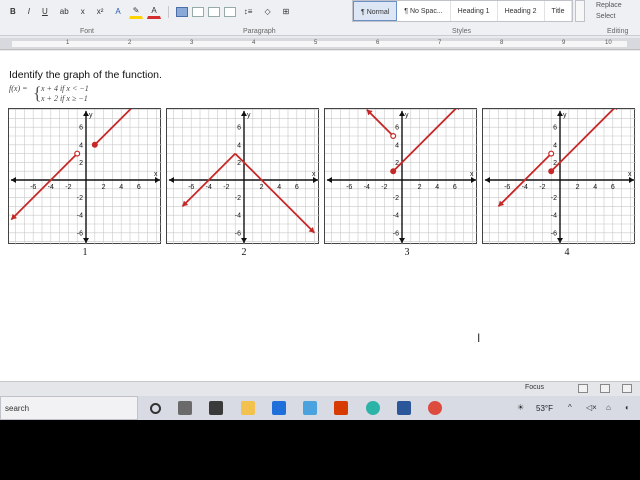 This screenshot has height=480, width=640. I want to click on edge-icon, so click(373, 408).